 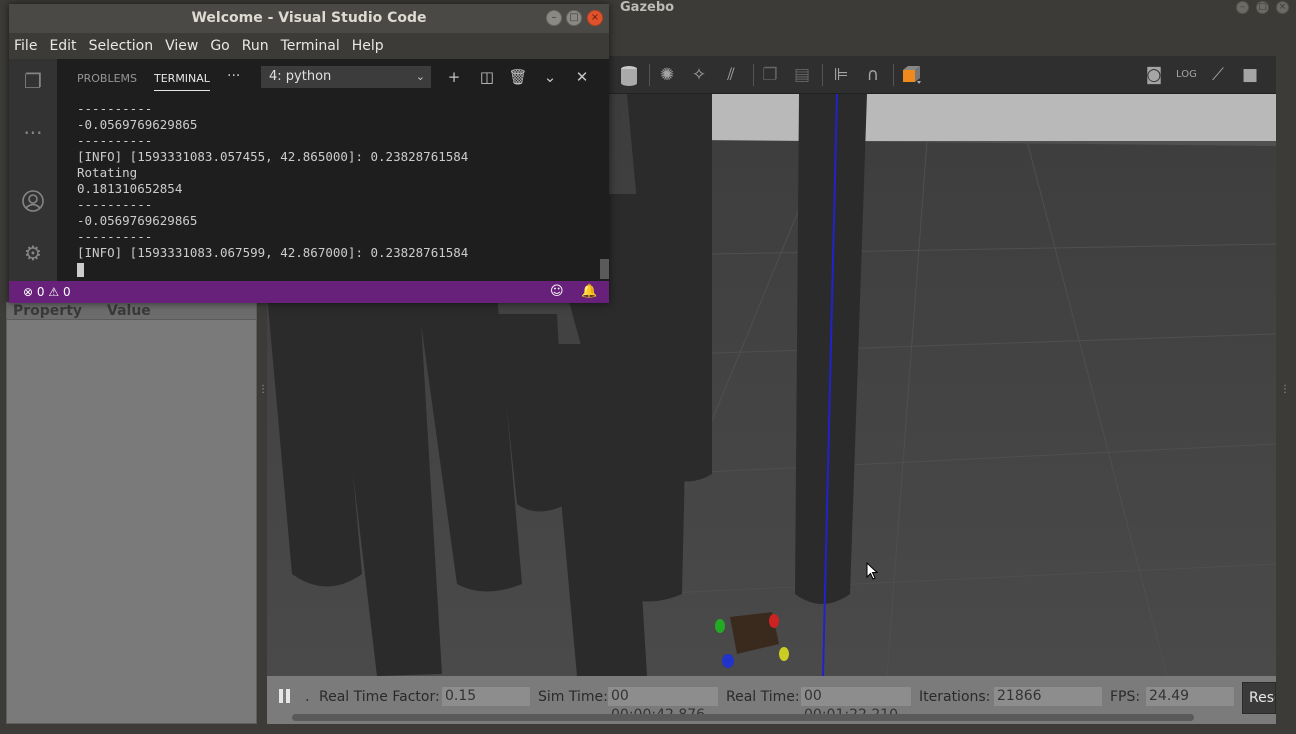 I want to click on warning-count: 0, so click(x=66, y=292).